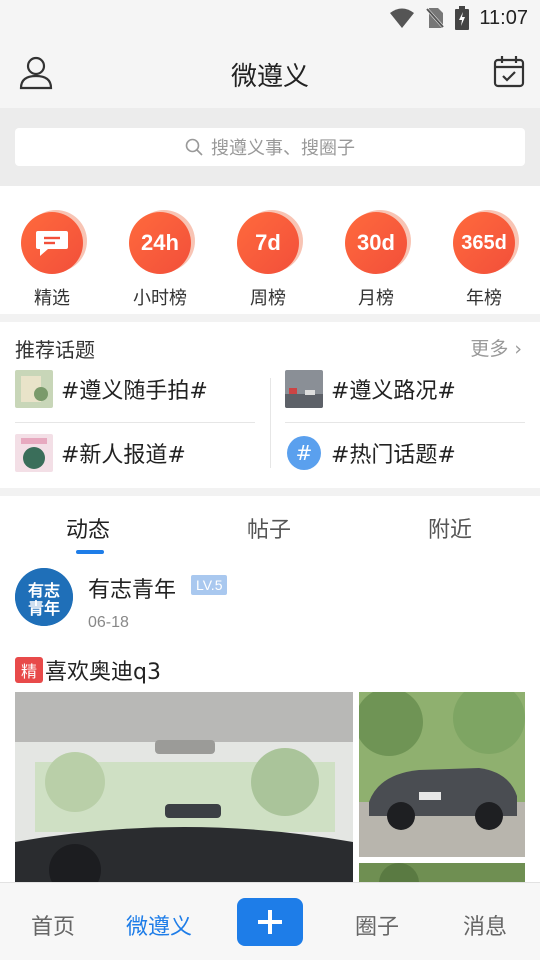 The width and height of the screenshot is (540, 960). I want to click on level-badge: LV.5, so click(209, 585).